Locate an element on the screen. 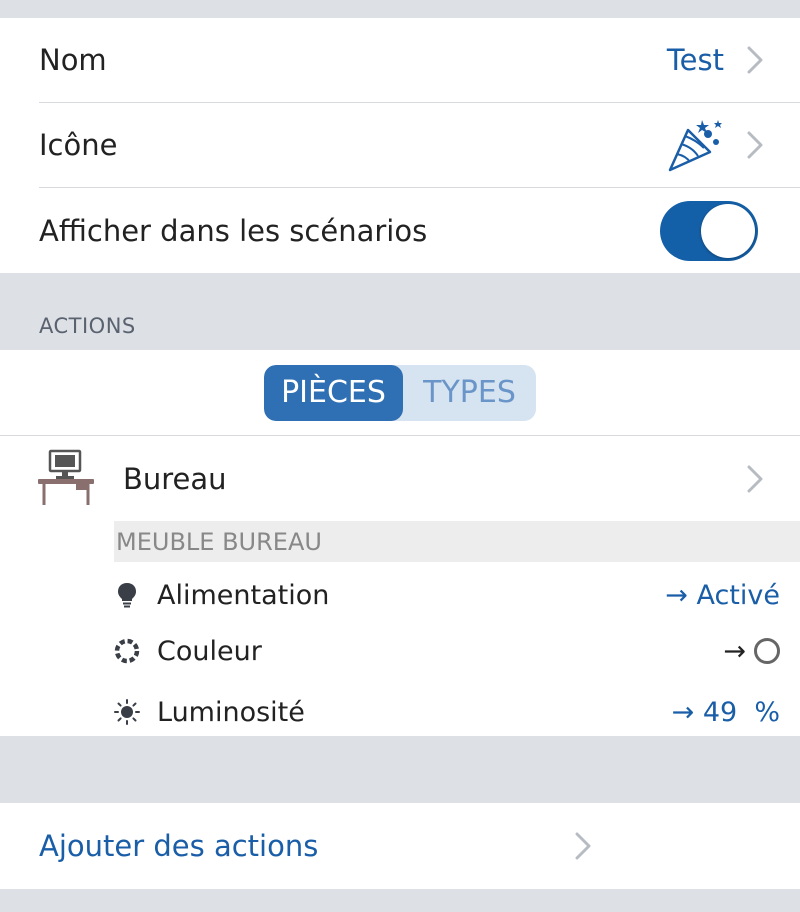  bottom-band is located at coordinates (400, 900).